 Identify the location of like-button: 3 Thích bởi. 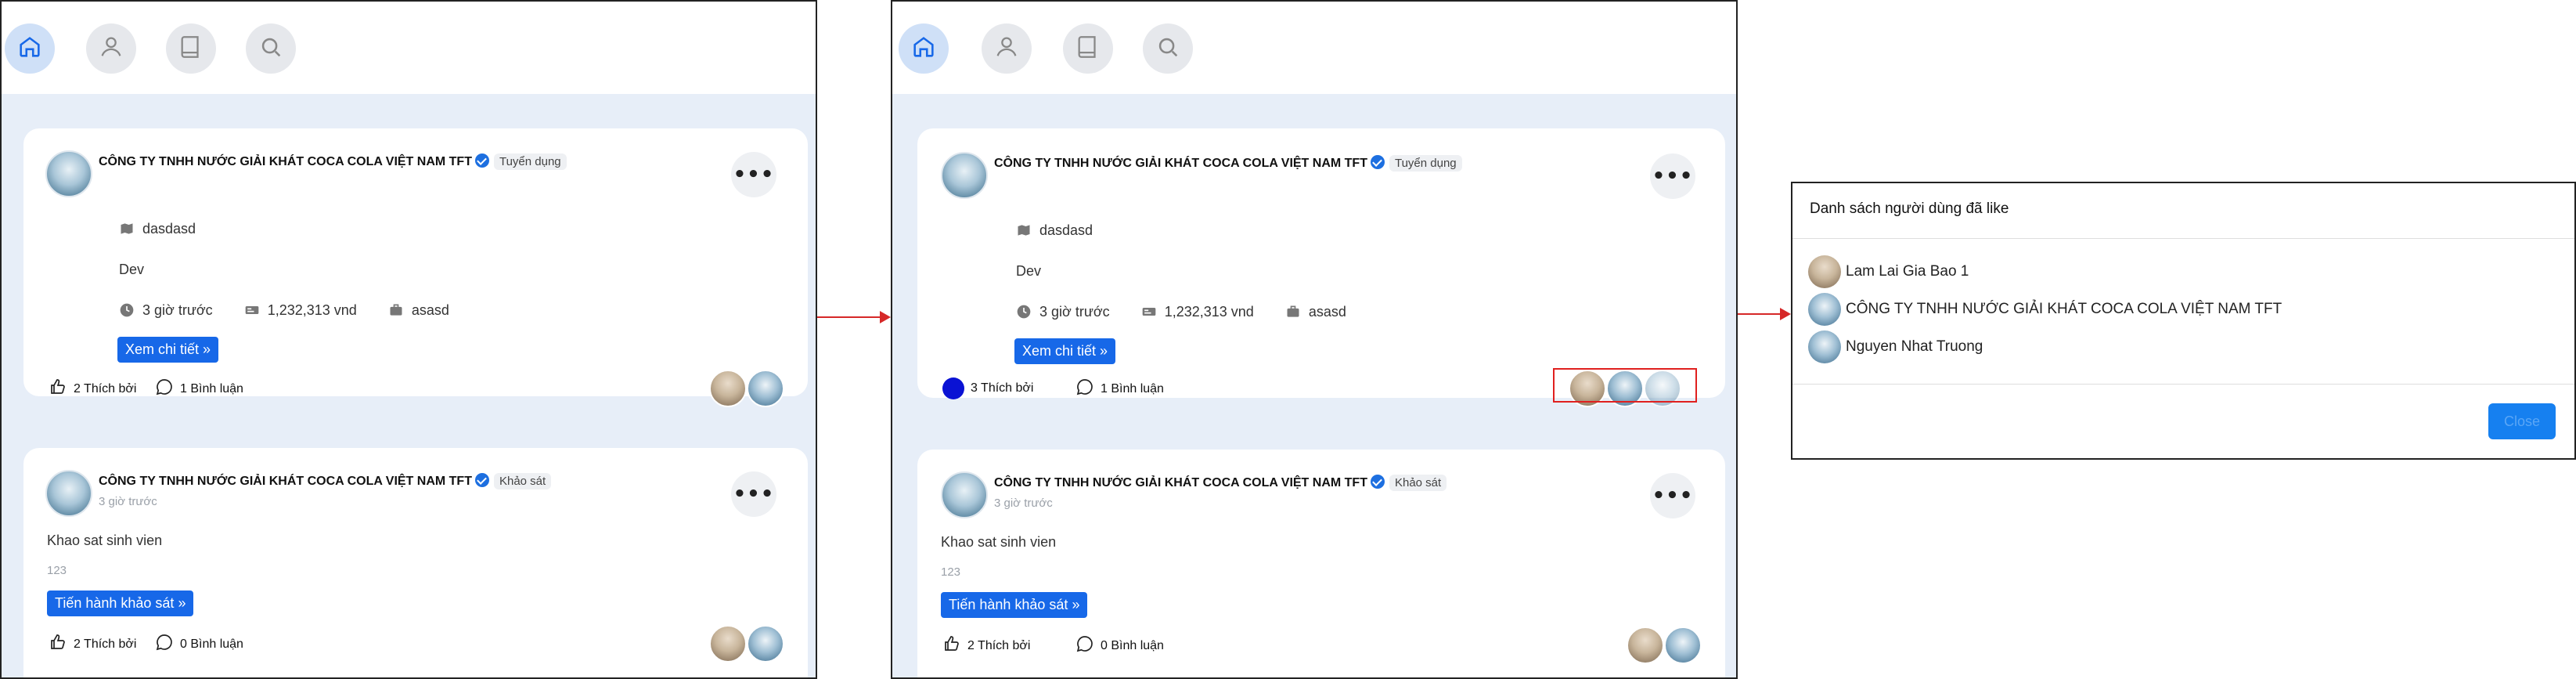
(987, 388).